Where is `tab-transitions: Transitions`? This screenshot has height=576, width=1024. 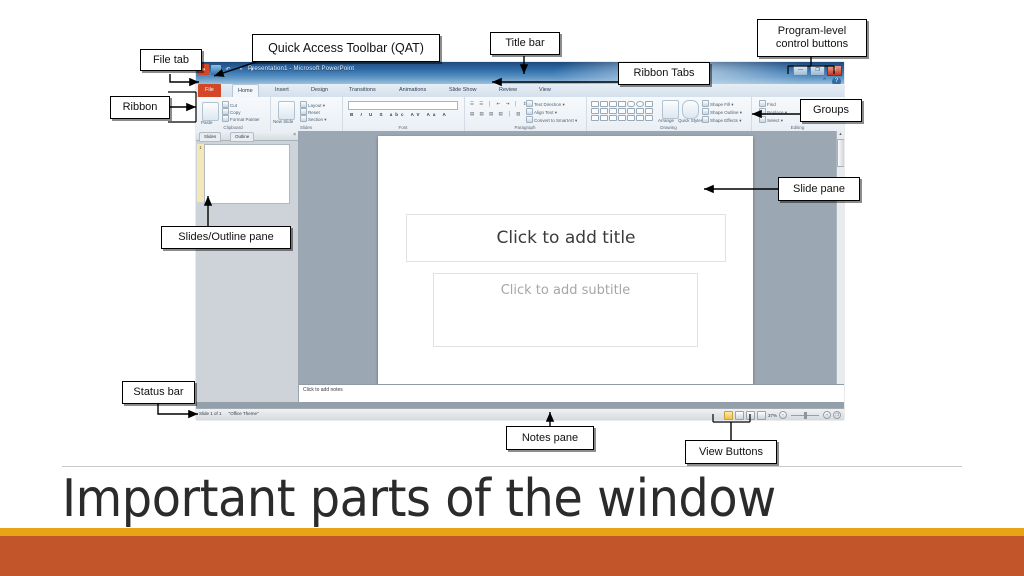 tab-transitions: Transitions is located at coordinates (362, 90).